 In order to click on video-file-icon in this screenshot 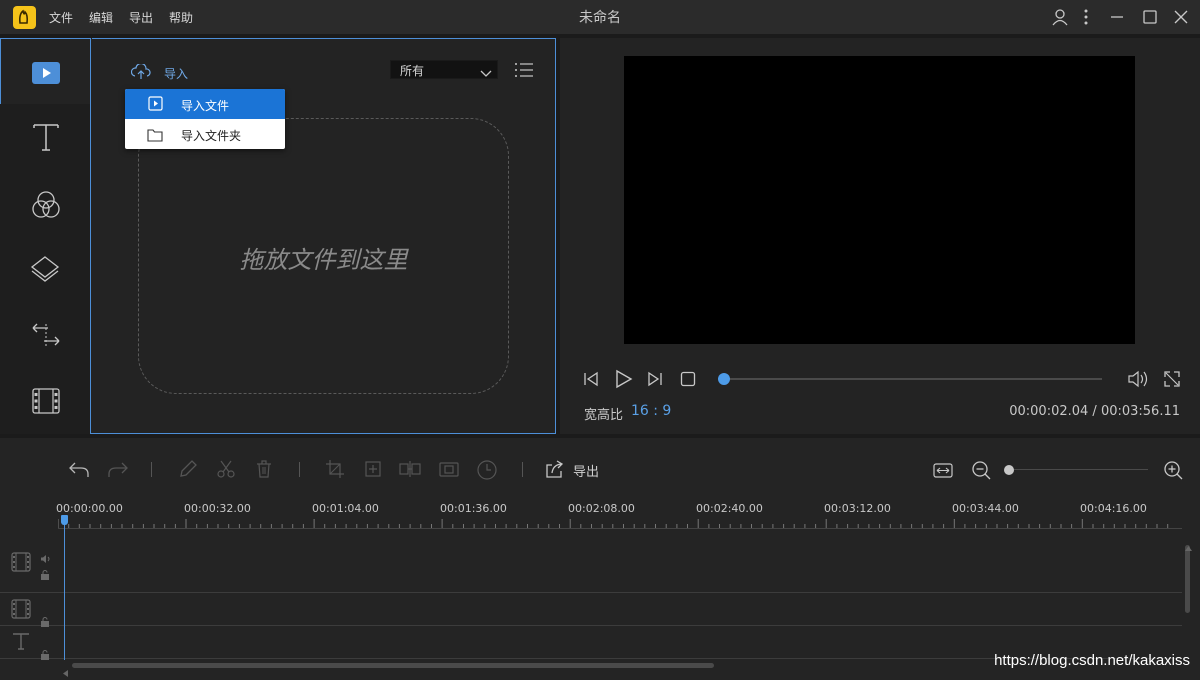, I will do `click(155, 105)`.